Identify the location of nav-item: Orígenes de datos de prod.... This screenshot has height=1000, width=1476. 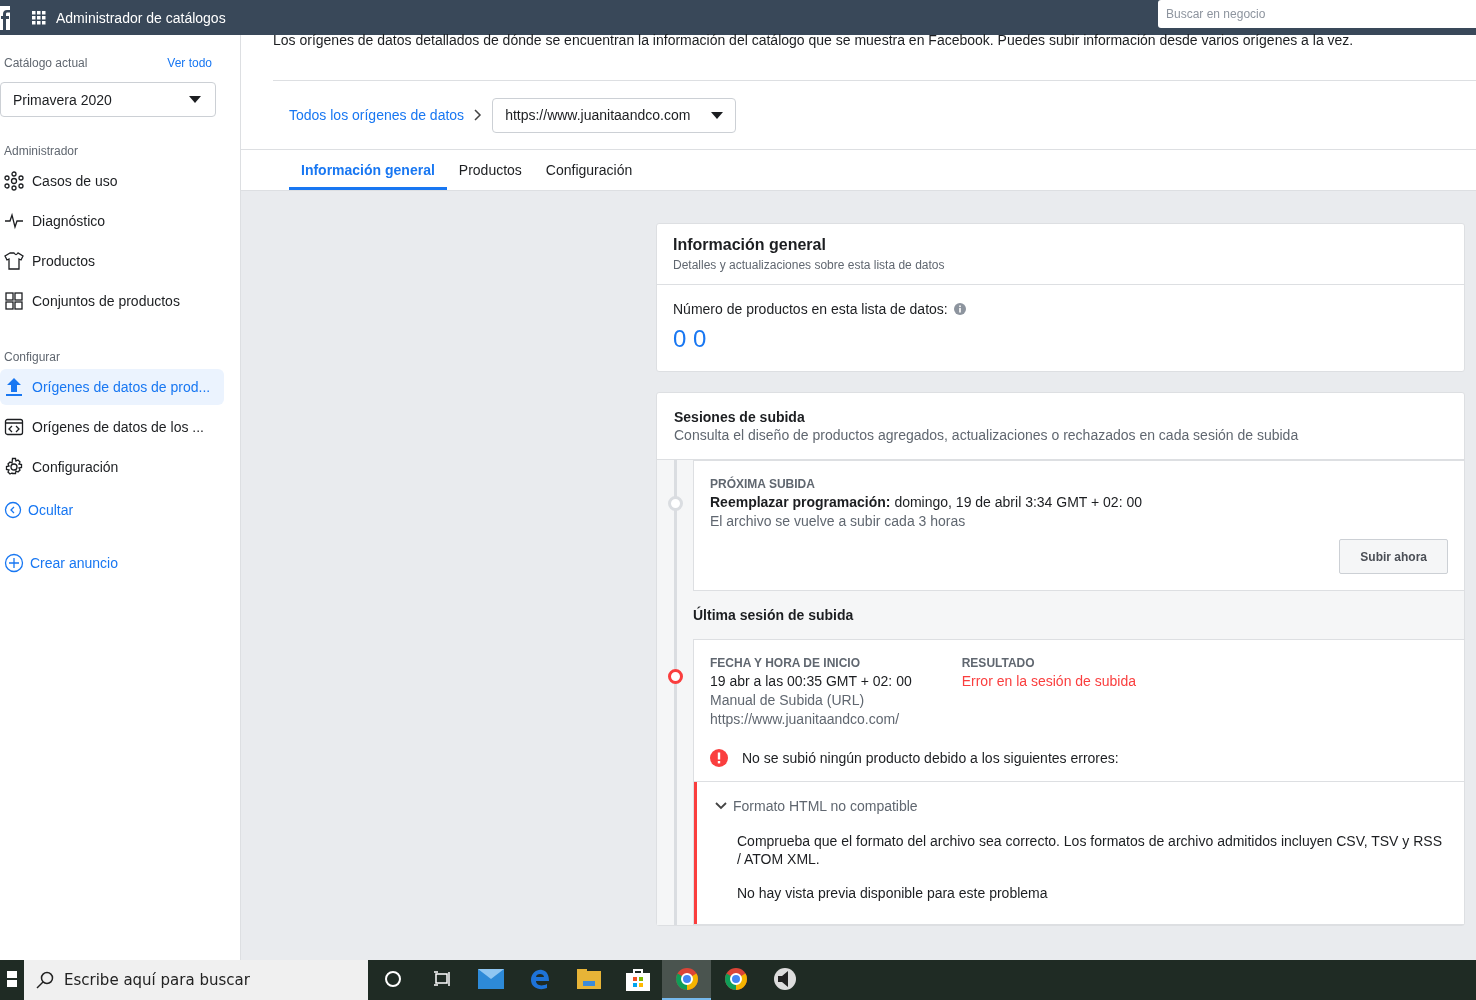
(112, 387).